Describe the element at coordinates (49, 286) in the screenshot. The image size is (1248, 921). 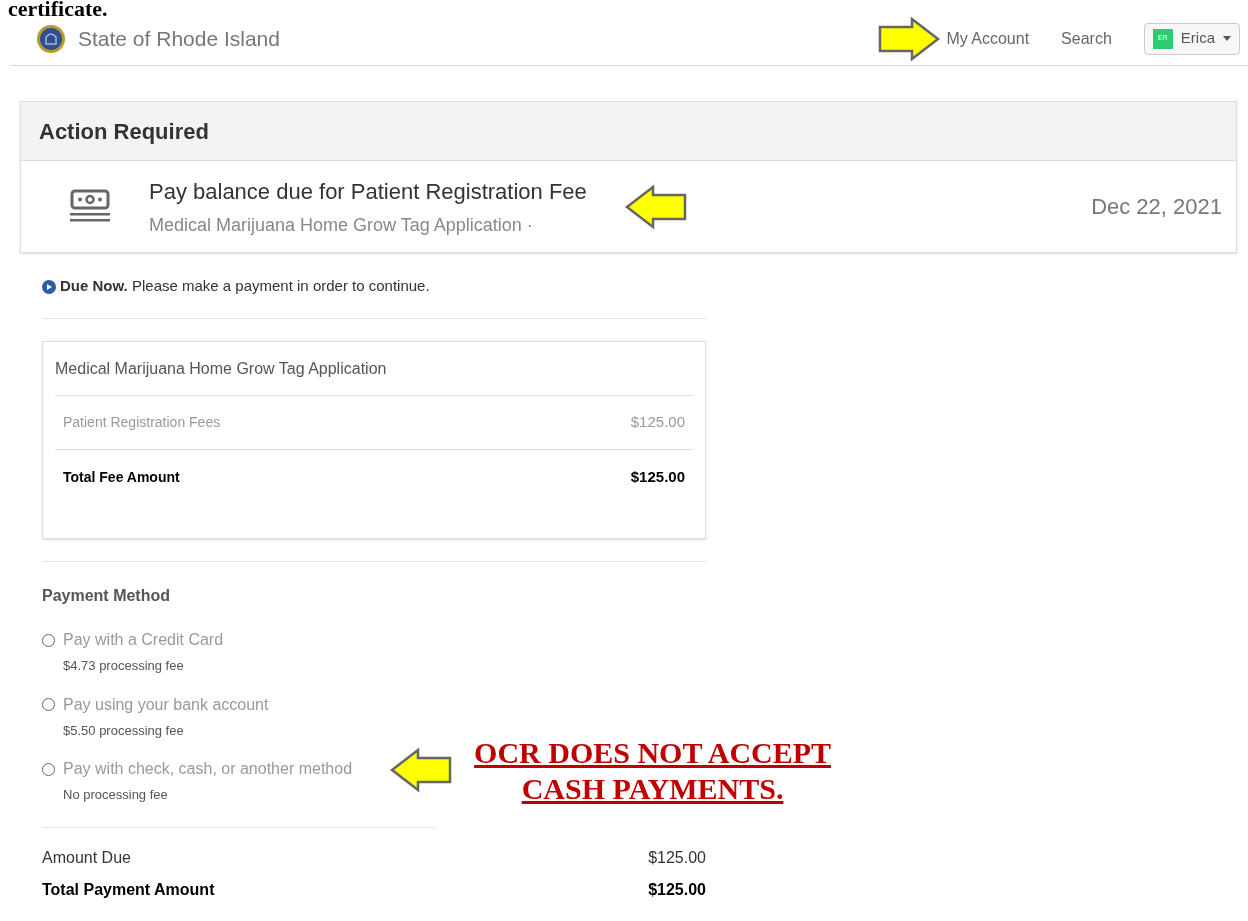
I see `play-circle-icon` at that location.